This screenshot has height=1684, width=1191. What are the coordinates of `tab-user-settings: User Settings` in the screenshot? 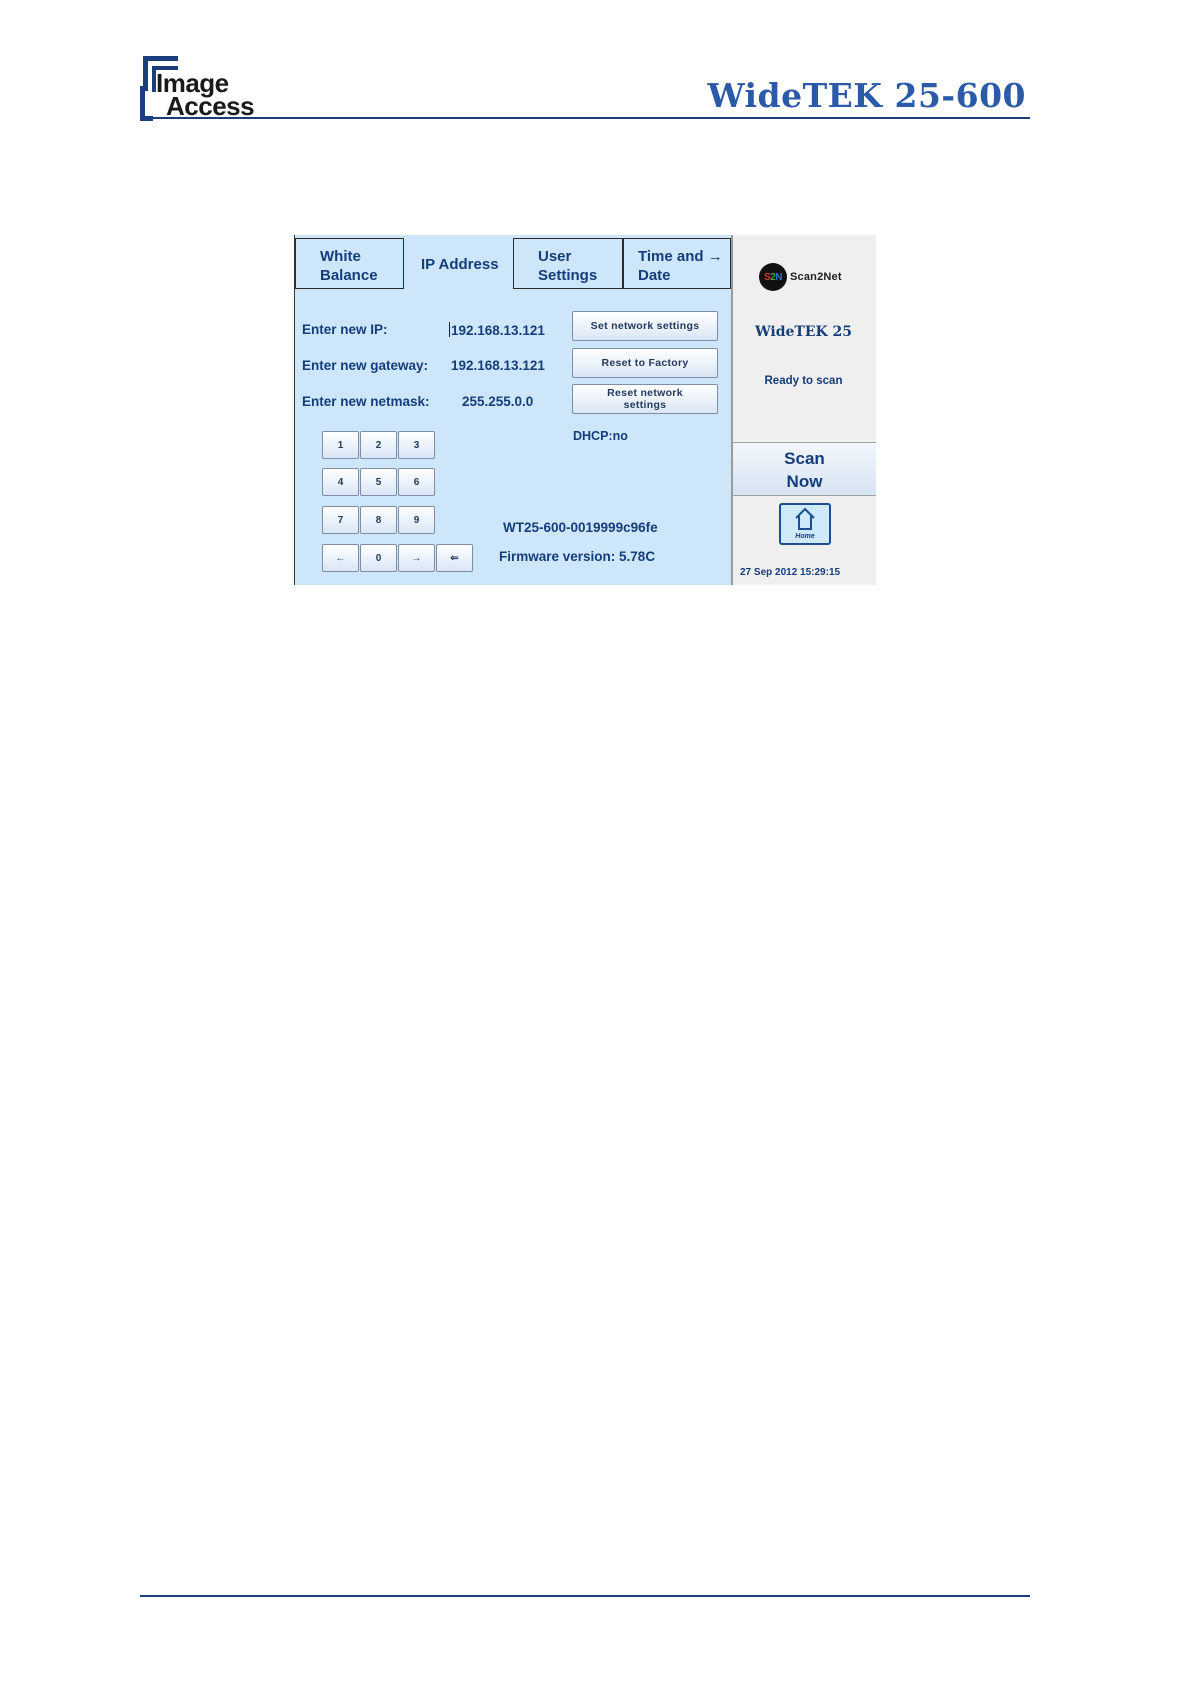 It's located at (568, 263).